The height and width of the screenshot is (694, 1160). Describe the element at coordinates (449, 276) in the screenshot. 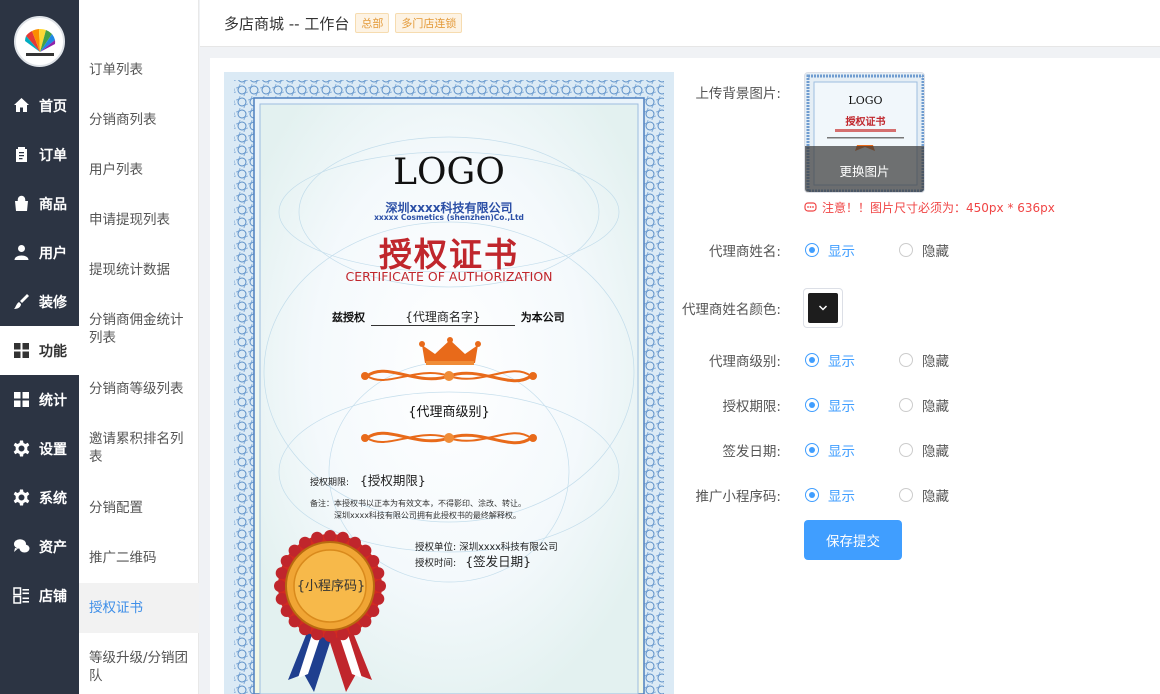

I see `cert-title-en: CERTIFICATE OF AUTHORIZATION` at that location.